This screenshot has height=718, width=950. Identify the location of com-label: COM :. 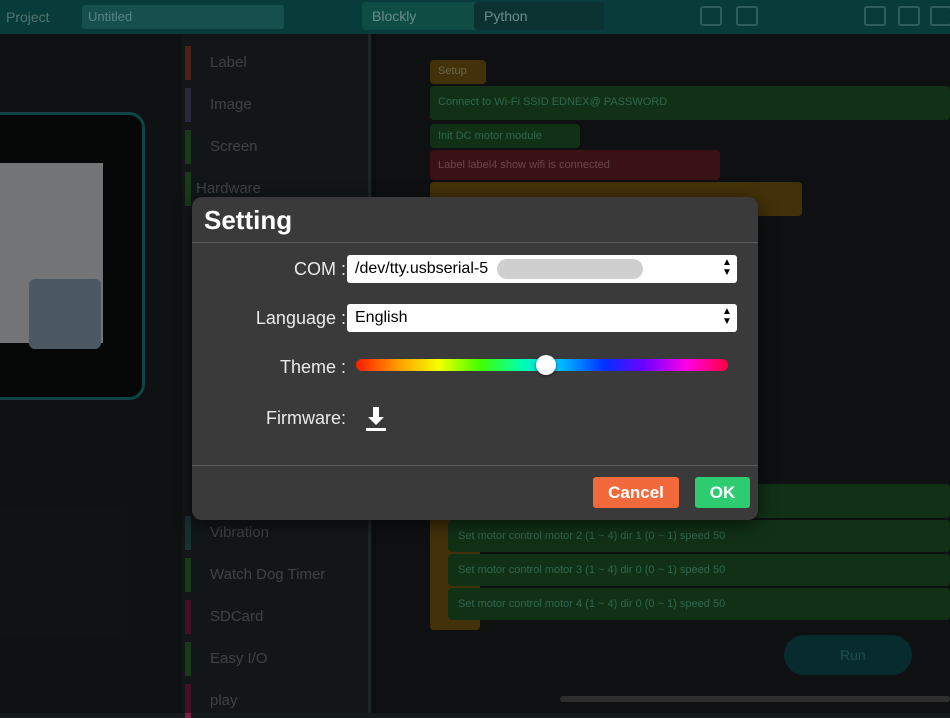
(320, 269).